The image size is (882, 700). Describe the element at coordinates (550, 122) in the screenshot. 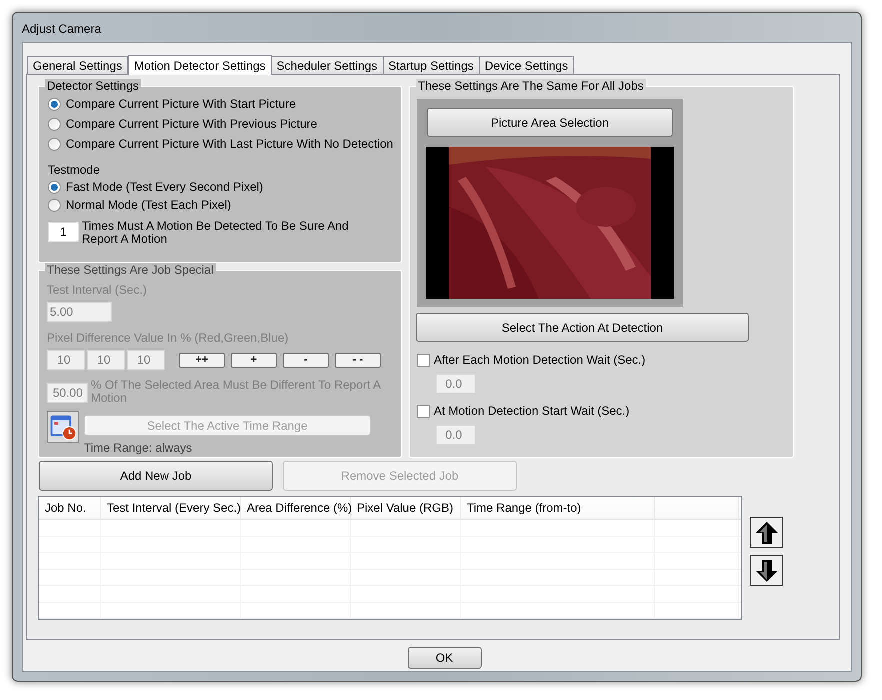

I see `picture-area-button: Picture Area Selection` at that location.